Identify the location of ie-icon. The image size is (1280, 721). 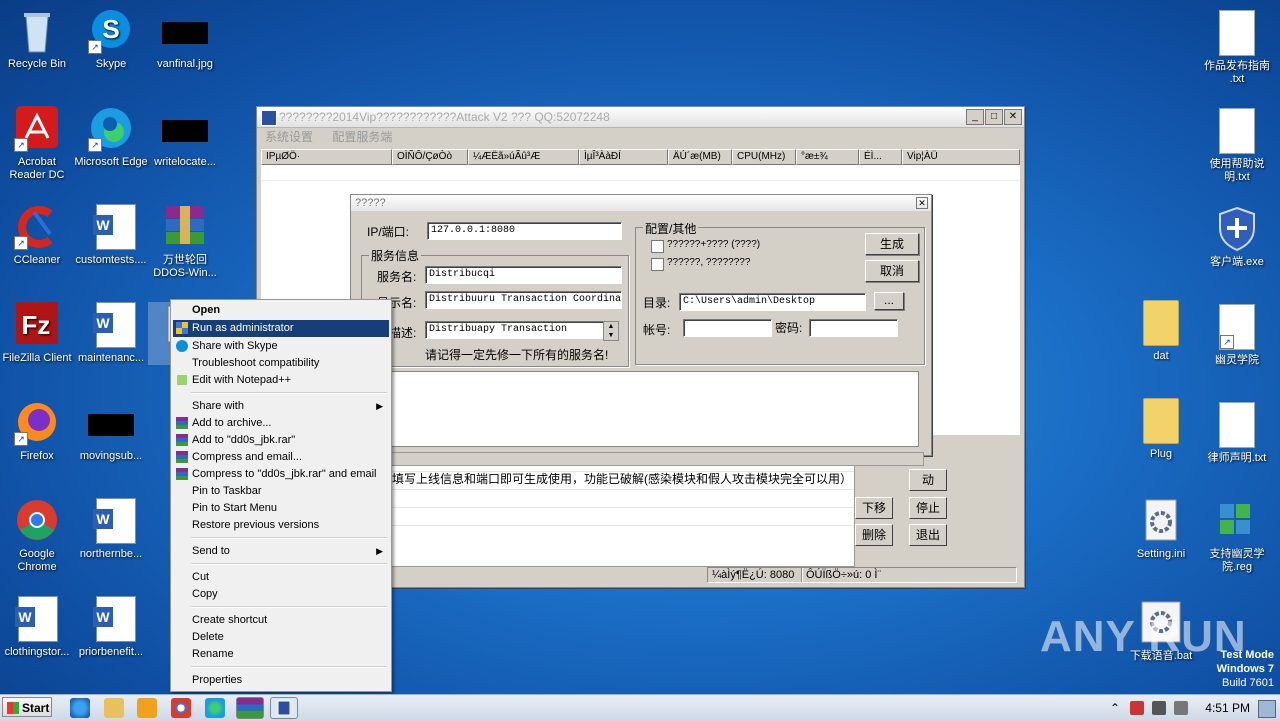
(80, 708).